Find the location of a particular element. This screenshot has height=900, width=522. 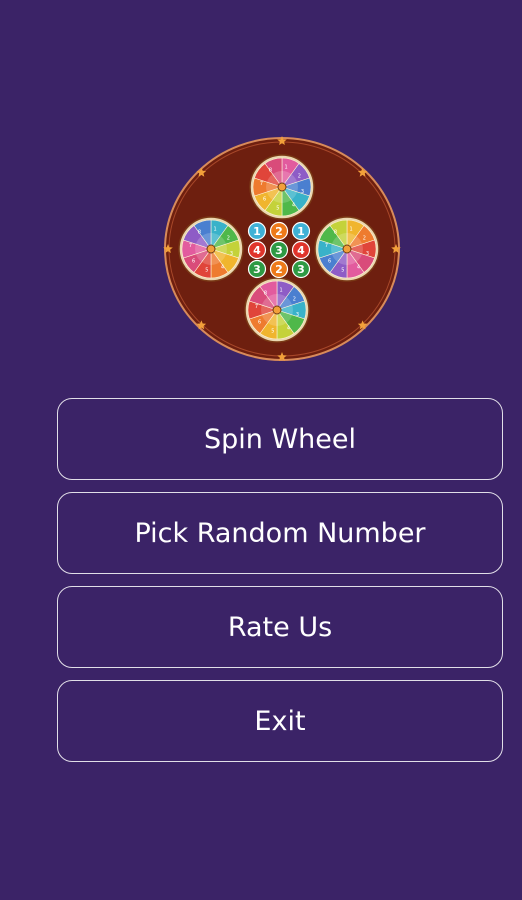

rate-us-button: Rate Us is located at coordinates (280, 627).